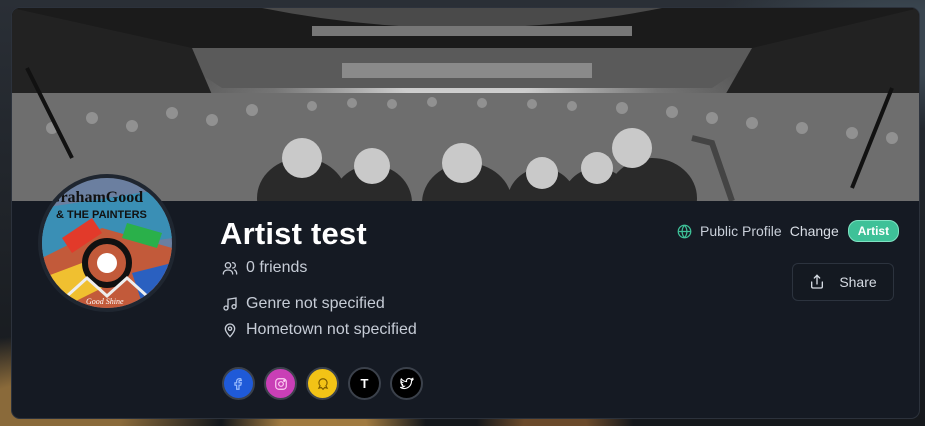  I want to click on logo-text-bottom: Good Shine, so click(105, 301).